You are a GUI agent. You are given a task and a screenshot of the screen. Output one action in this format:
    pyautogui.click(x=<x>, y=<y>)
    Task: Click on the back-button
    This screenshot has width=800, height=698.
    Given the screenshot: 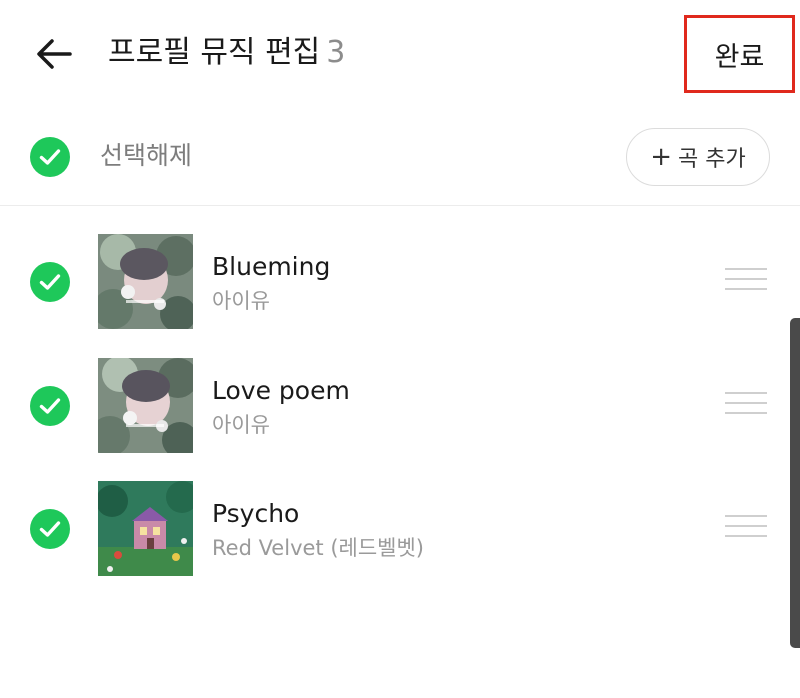 What is the action you would take?
    pyautogui.click(x=54, y=54)
    